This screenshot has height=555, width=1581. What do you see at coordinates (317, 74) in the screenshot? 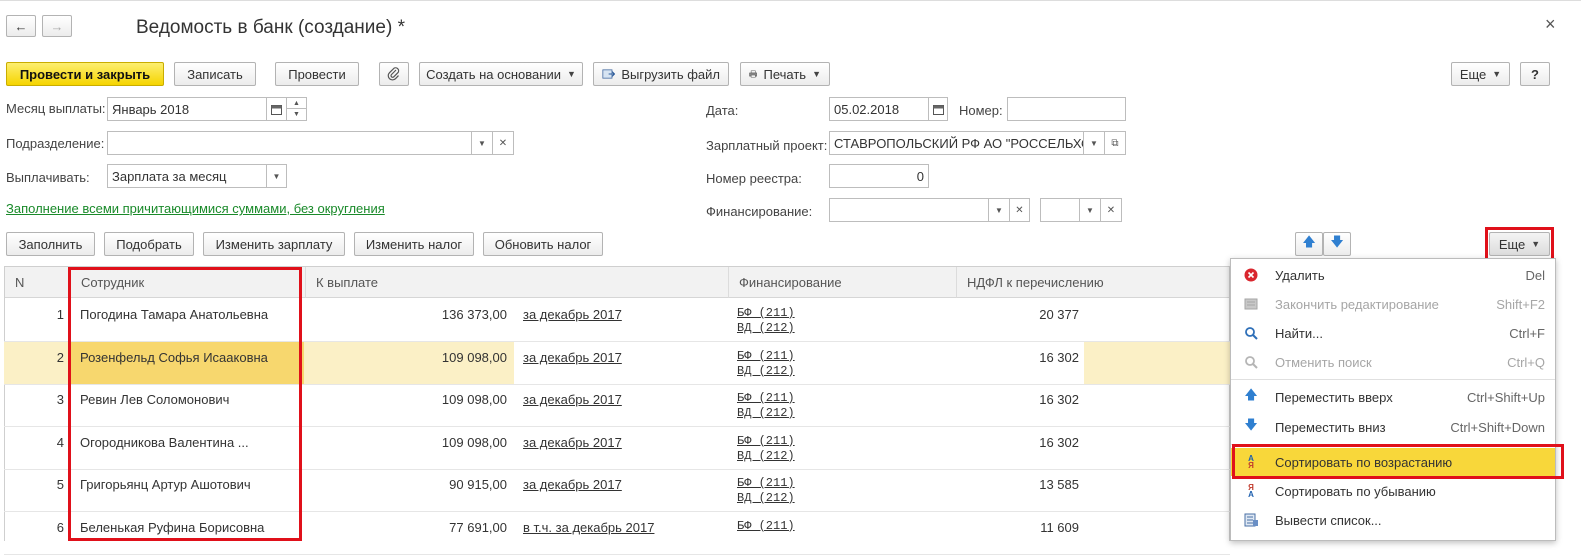
I see `post-button: Провести` at bounding box center [317, 74].